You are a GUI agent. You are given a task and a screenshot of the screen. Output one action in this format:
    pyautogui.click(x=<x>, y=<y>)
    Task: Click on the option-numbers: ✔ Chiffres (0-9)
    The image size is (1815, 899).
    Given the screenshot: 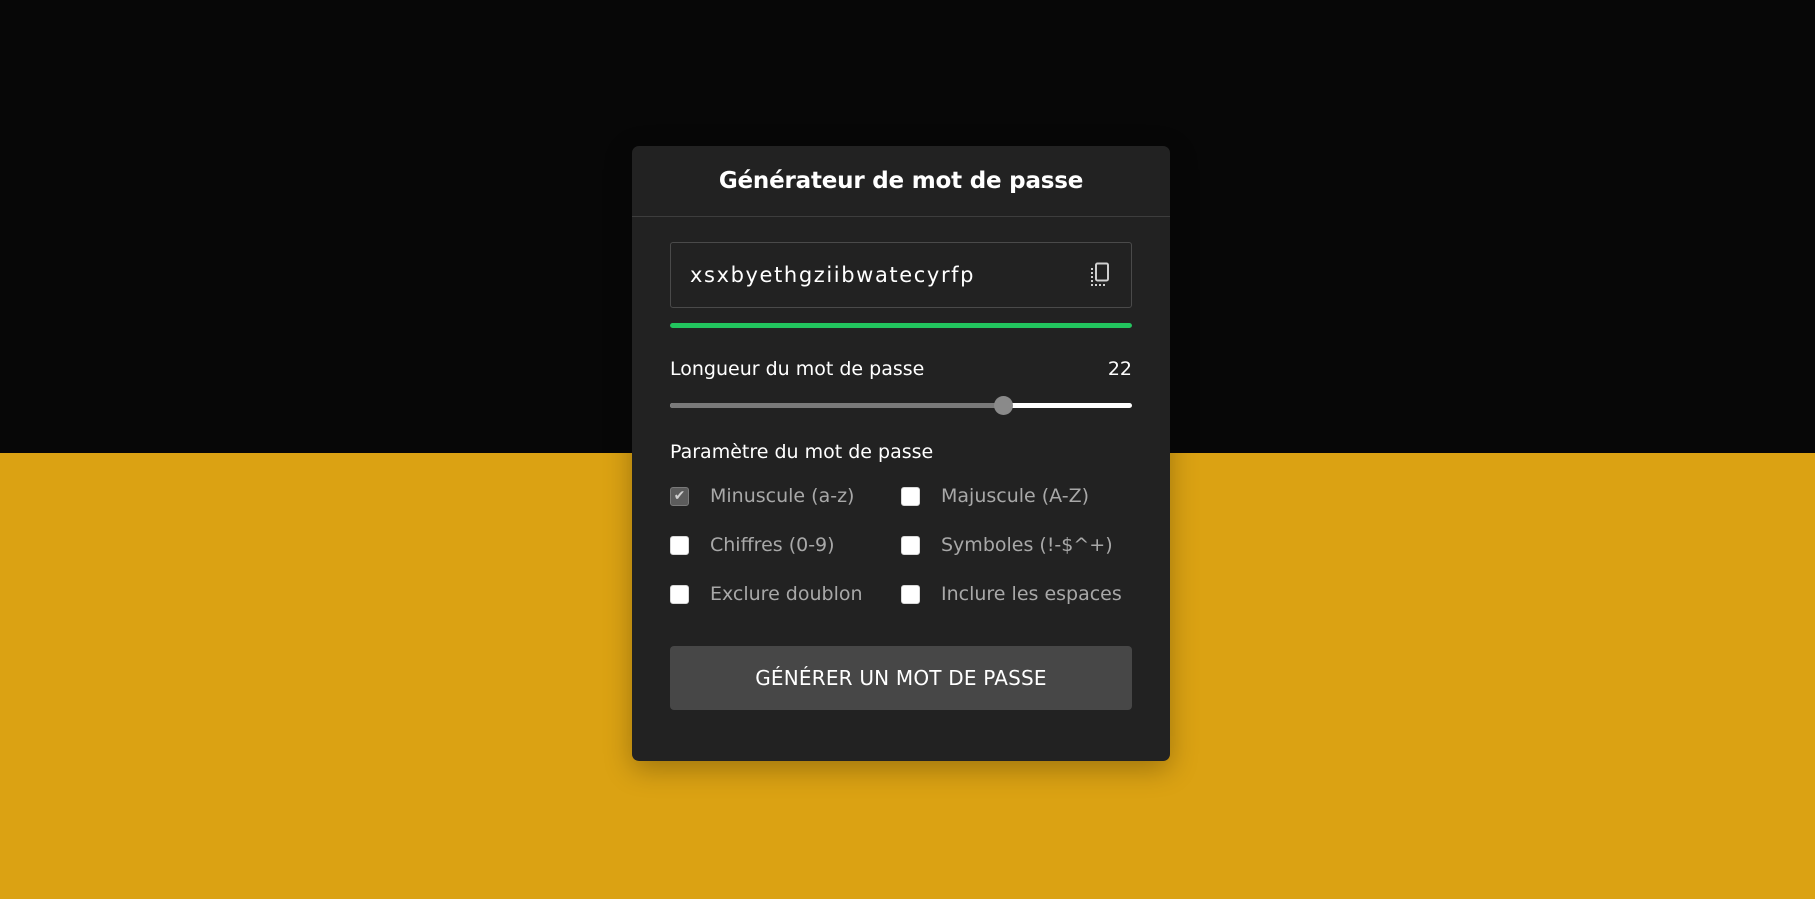 What is the action you would take?
    pyautogui.click(x=785, y=545)
    